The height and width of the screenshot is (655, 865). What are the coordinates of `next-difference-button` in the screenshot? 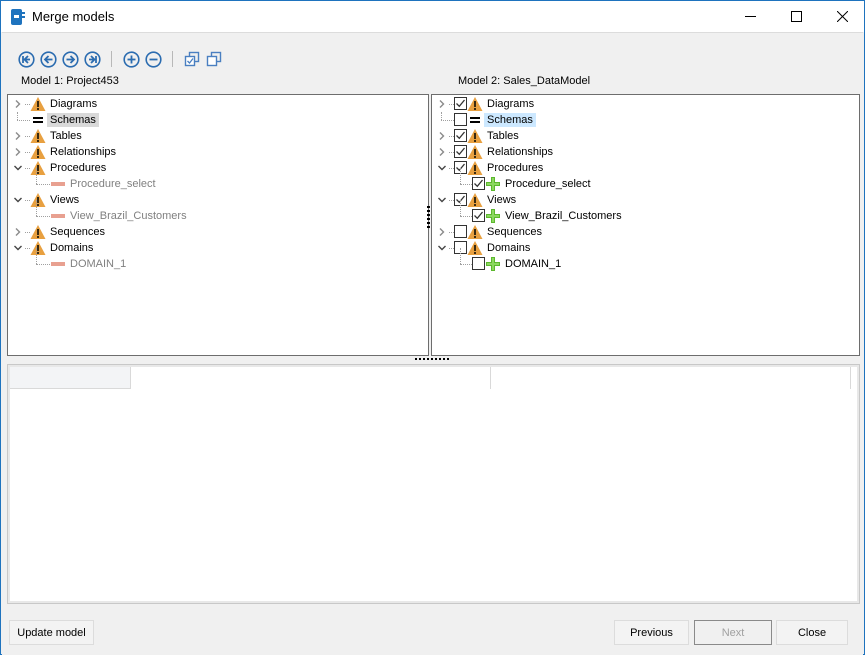 It's located at (70, 59).